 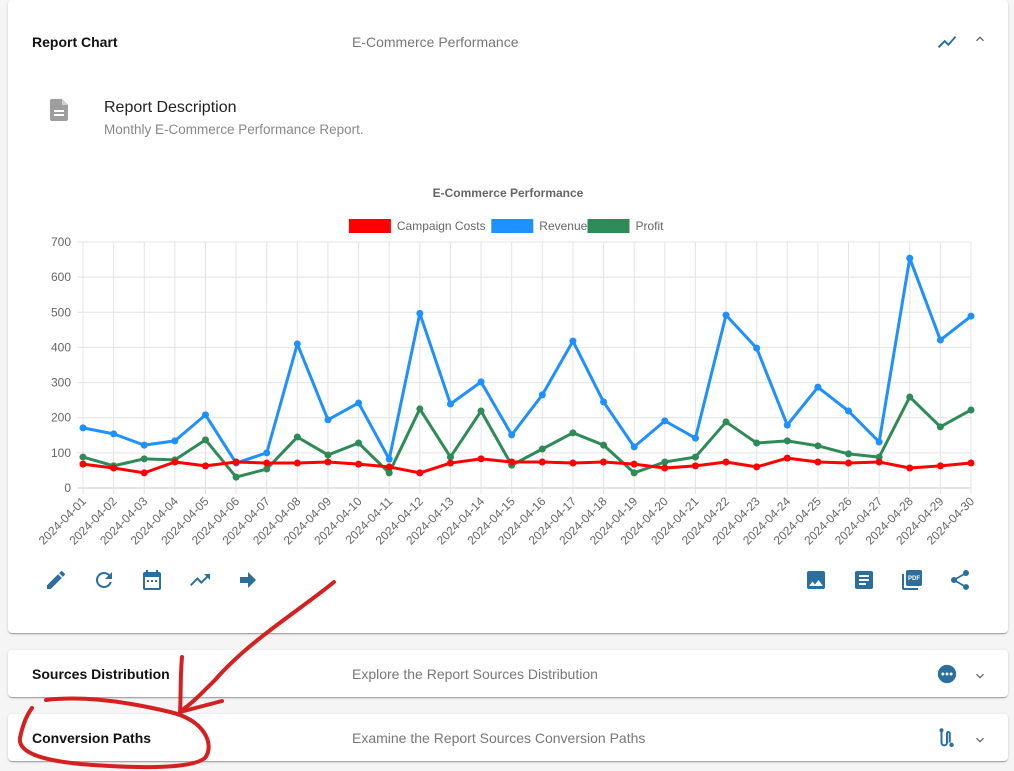 What do you see at coordinates (67, 488) in the screenshot?
I see `y-tick-label: 0` at bounding box center [67, 488].